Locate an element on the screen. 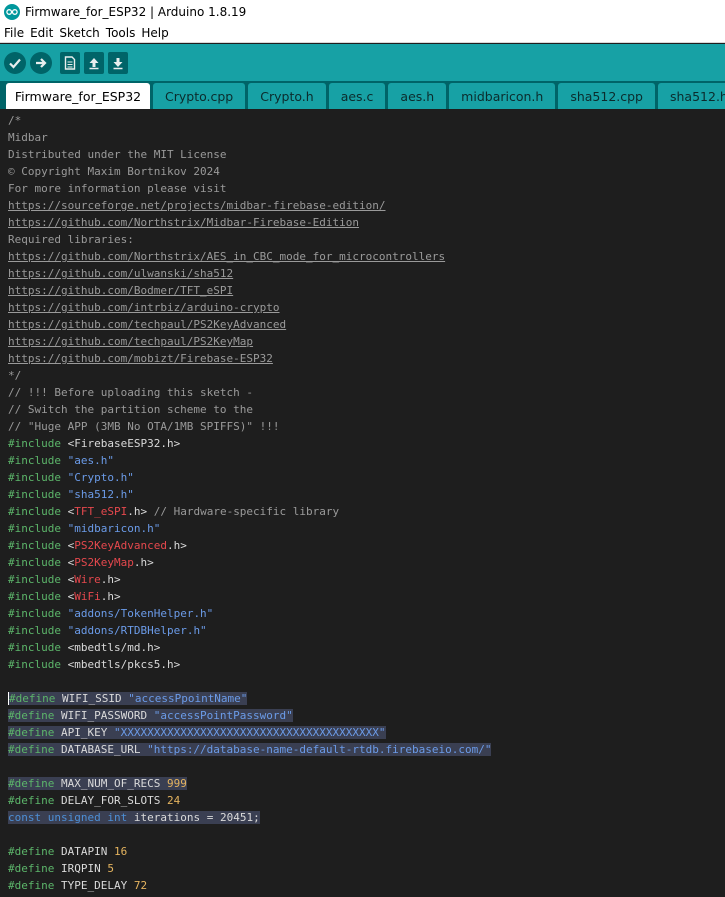 Image resolution: width=725 pixels, height=897 pixels. code-token: */ is located at coordinates (15, 375).